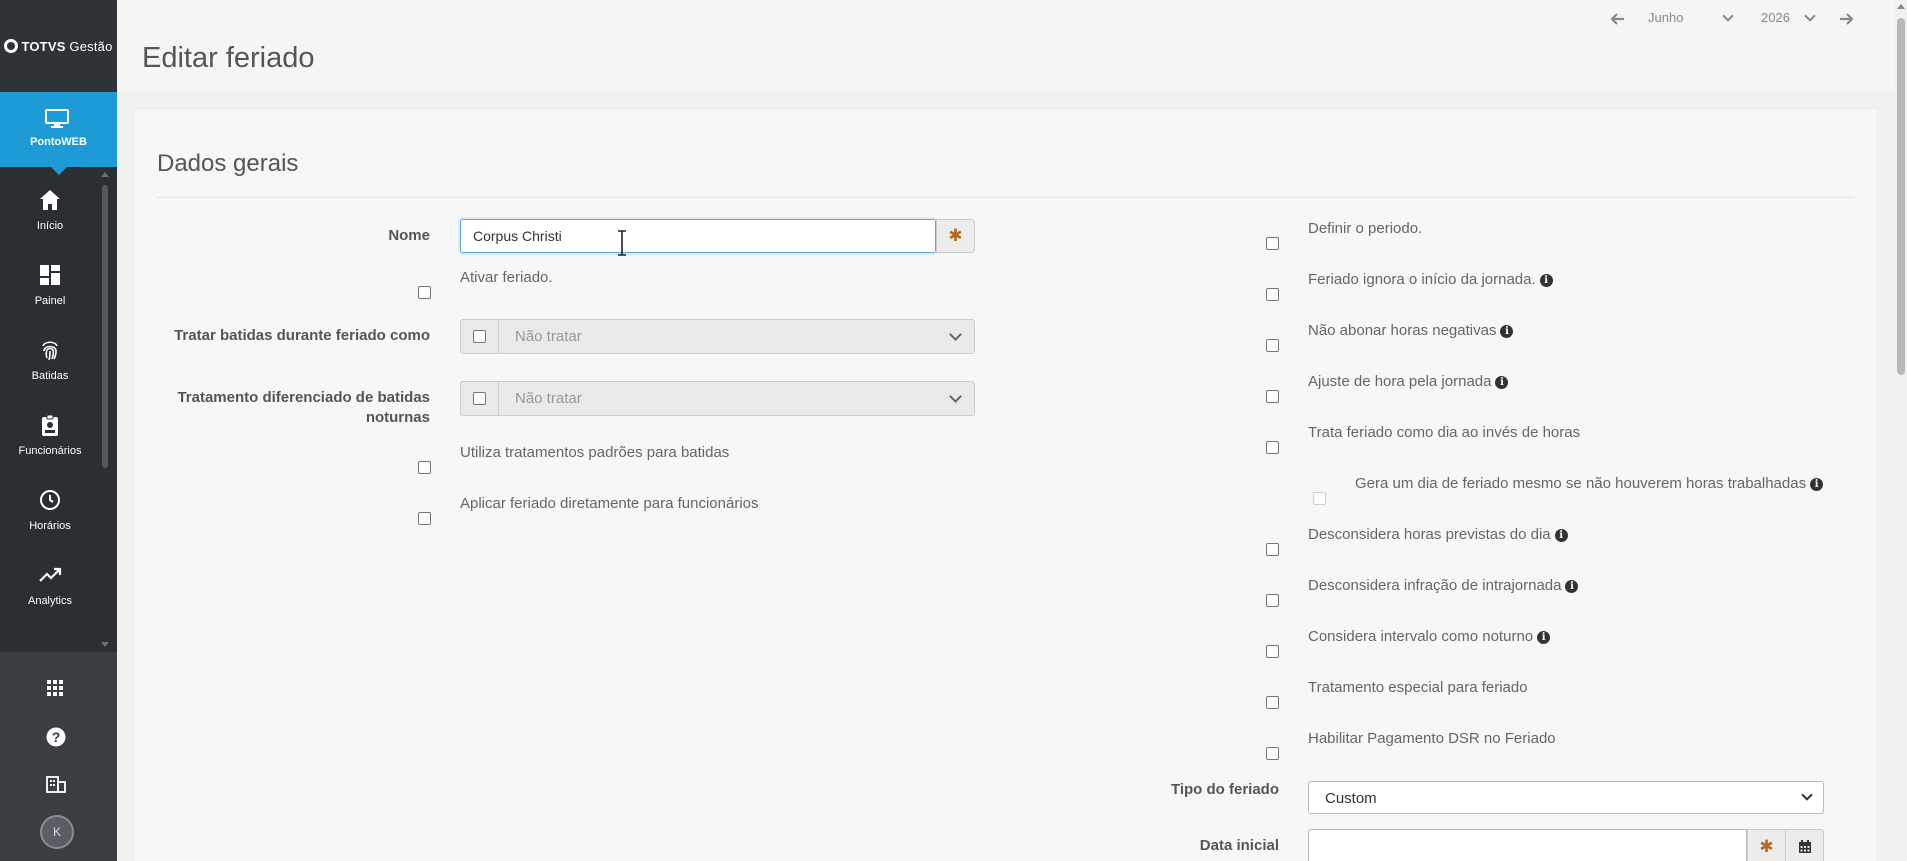  I want to click on tratamento-noturno-checkbox, so click(479, 398).